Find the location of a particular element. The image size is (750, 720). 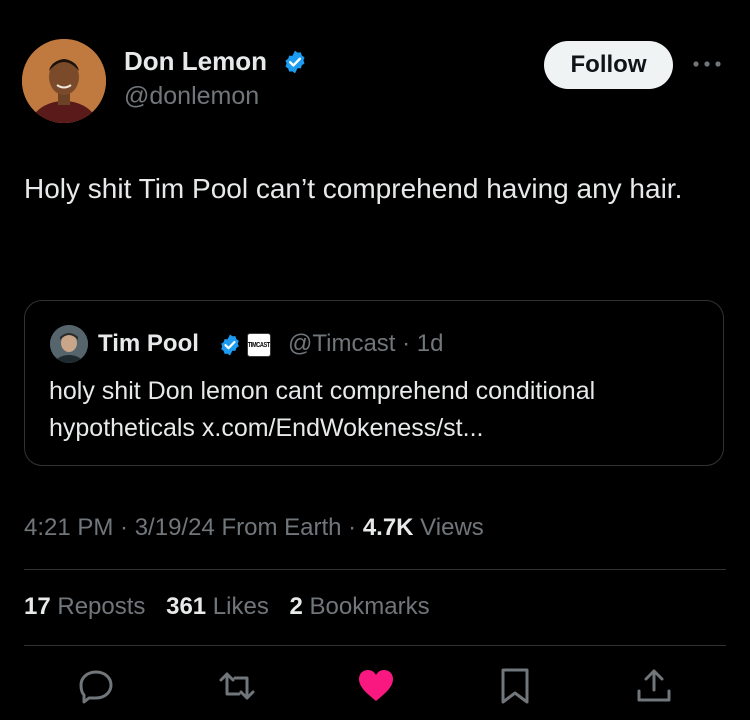

affiliate-badge-icon: TIMCAST is located at coordinates (259, 345).